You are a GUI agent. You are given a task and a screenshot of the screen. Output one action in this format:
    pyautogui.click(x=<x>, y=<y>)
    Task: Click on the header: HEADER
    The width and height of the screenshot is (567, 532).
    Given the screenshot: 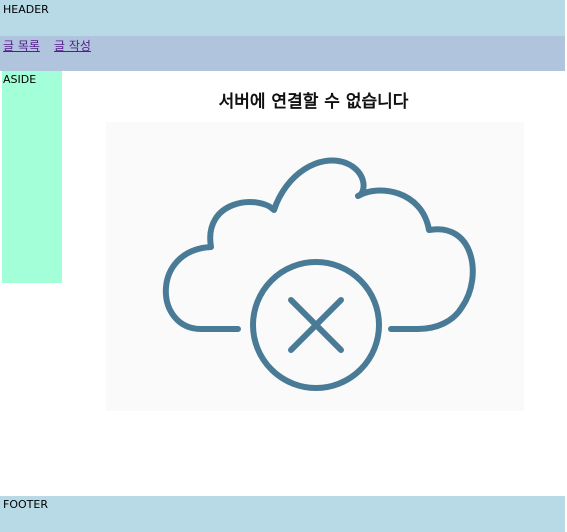 What is the action you would take?
    pyautogui.click(x=282, y=18)
    